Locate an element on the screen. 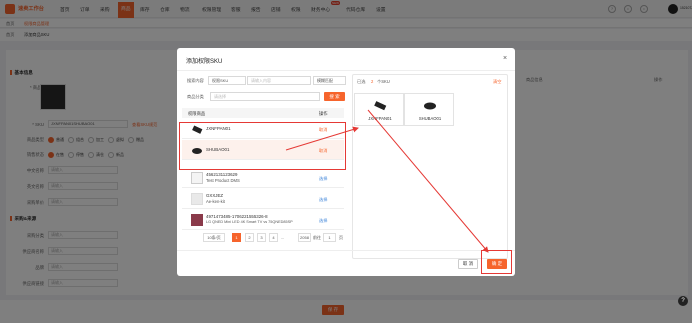 The width and height of the screenshot is (692, 323). arrow-to-confirm is located at coordinates (428, 181).